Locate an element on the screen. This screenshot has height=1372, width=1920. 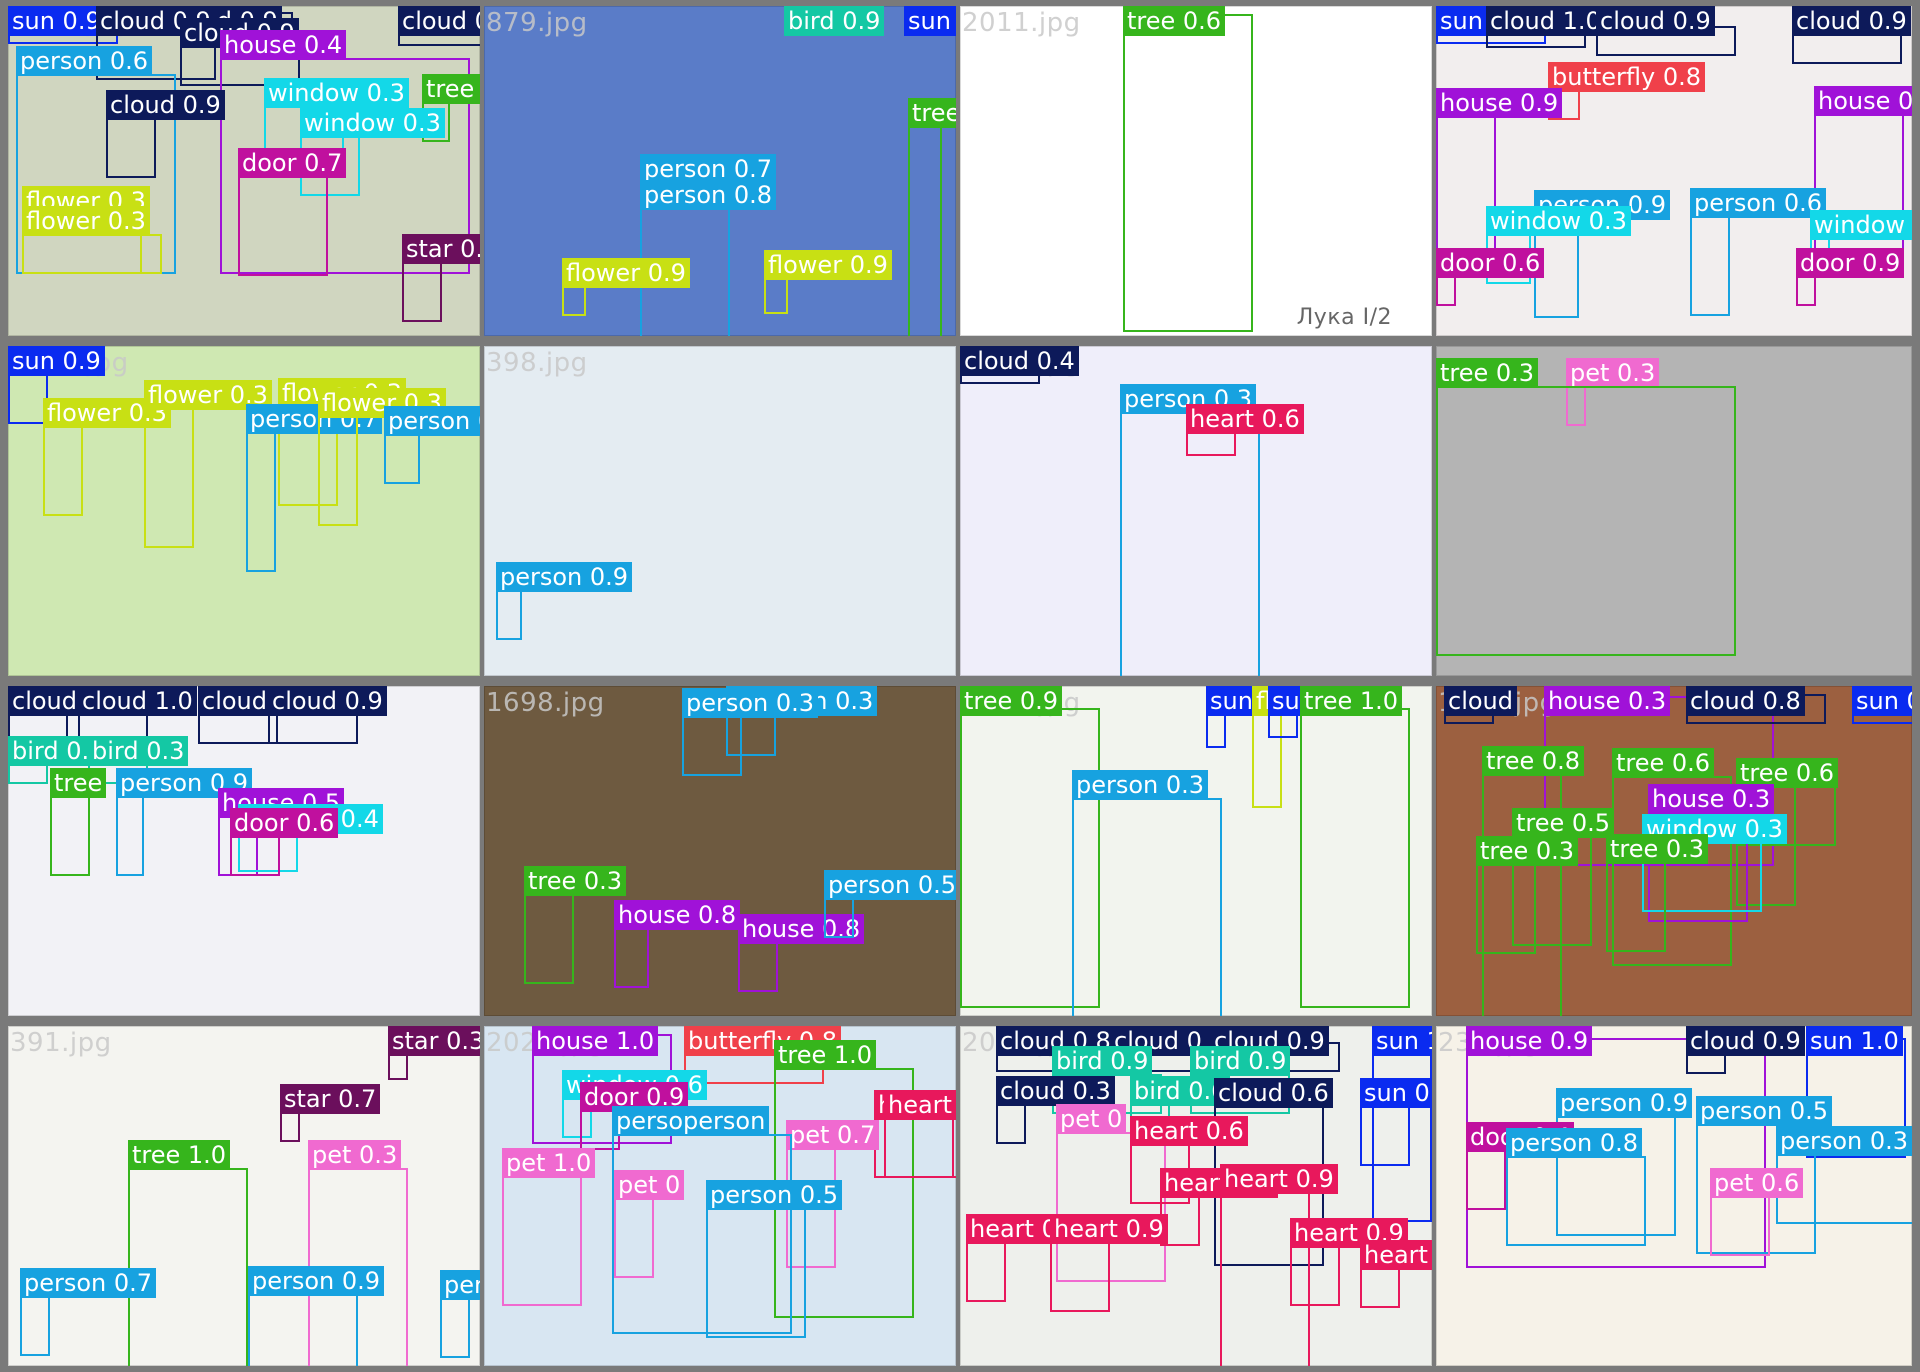
image-filename: 1698.jpg is located at coordinates (545, 703).